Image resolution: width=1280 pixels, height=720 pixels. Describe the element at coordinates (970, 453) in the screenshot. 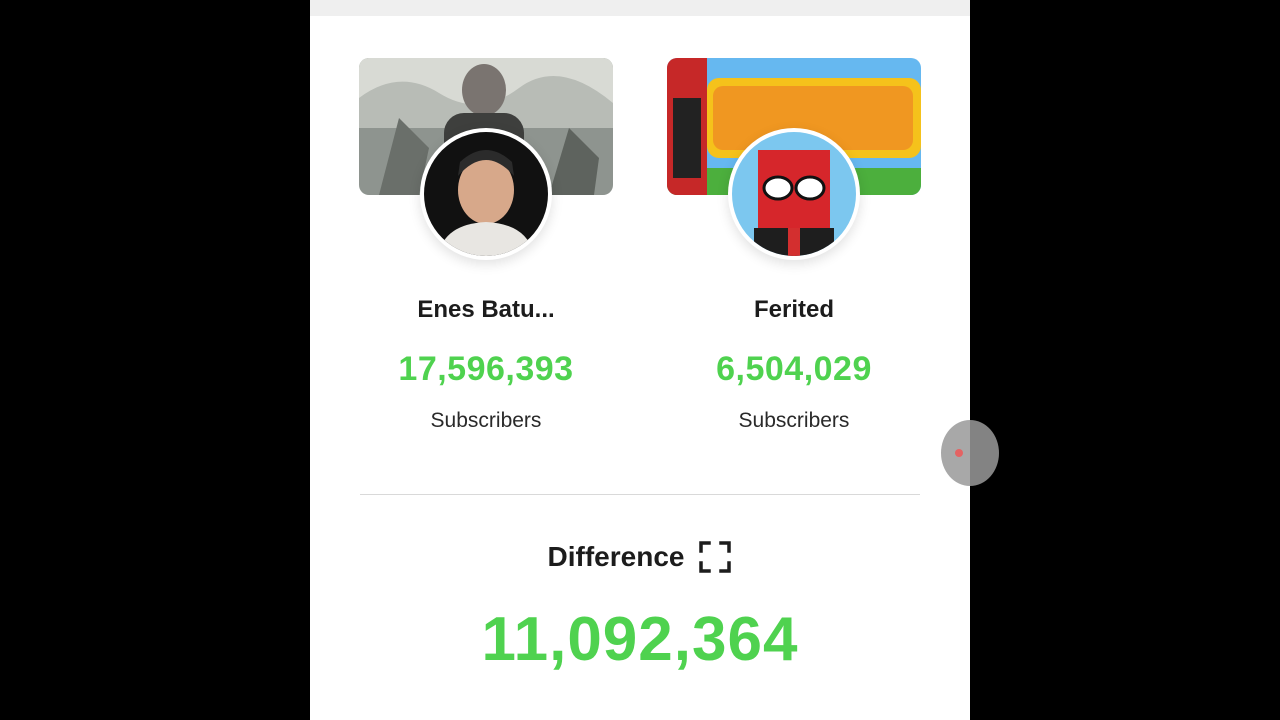

I see `side-floating-button` at that location.